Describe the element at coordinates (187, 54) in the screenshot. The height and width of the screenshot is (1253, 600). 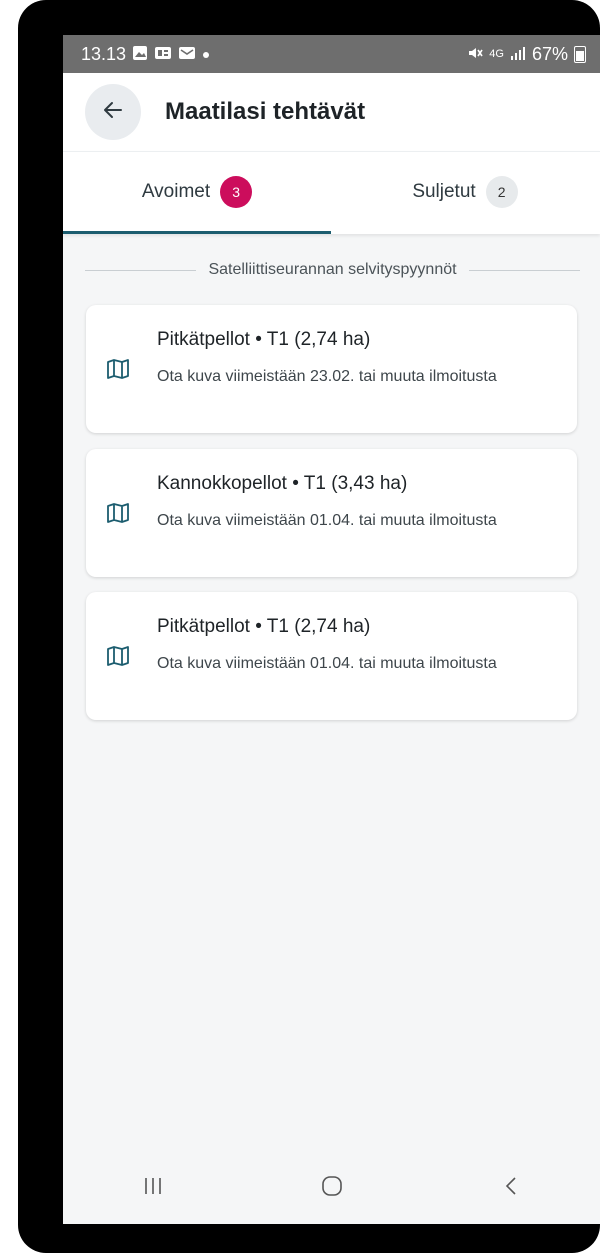
I see `message-notification-icon` at that location.